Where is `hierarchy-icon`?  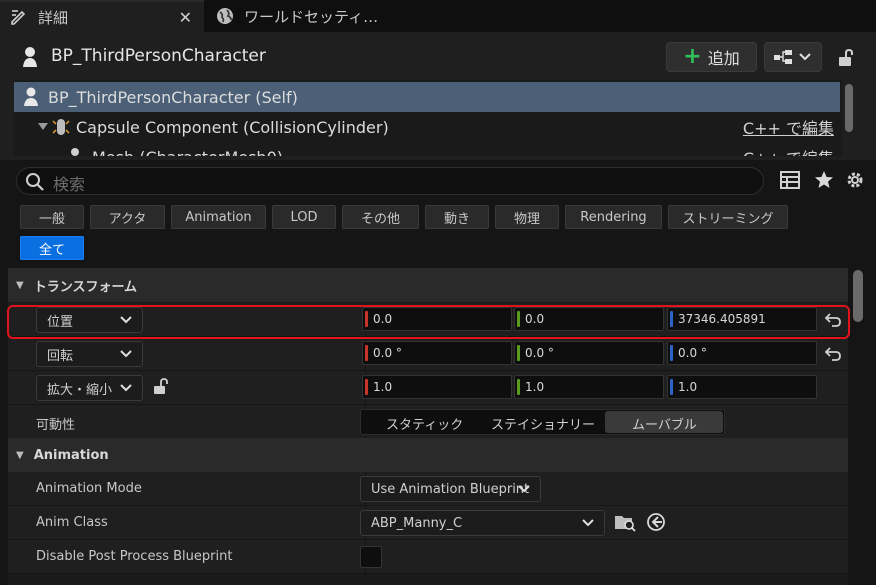
hierarchy-icon is located at coordinates (783, 57).